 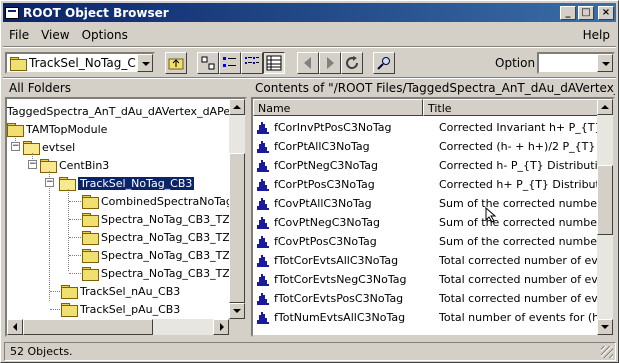 I want to click on column-header-title: Title, so click(x=518, y=107).